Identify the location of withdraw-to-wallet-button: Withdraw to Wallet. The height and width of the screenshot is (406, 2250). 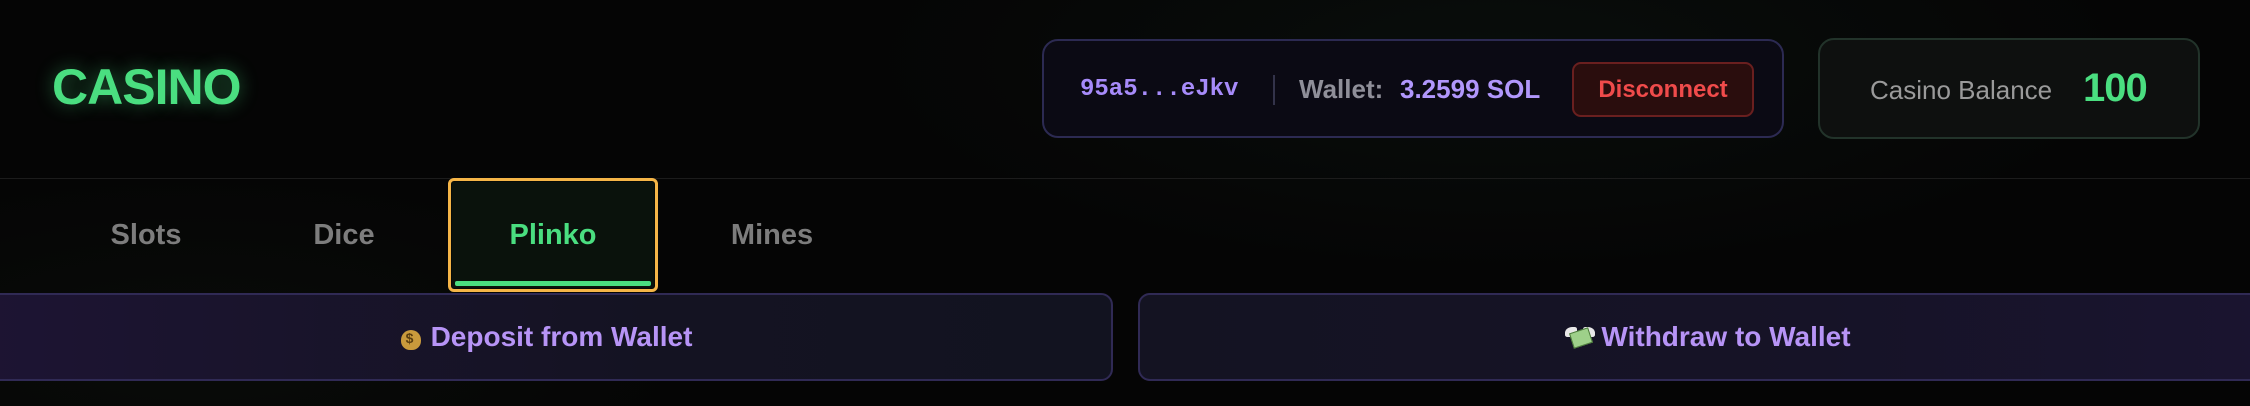
(1694, 337).